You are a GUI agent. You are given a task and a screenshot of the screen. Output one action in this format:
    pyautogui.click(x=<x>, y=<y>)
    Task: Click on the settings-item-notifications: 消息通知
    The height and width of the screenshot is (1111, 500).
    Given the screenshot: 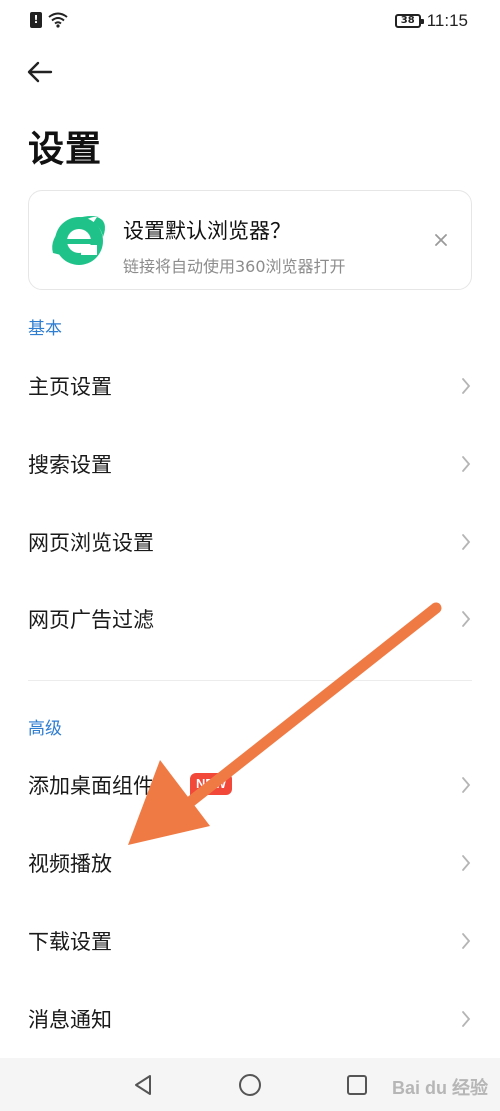 What is the action you would take?
    pyautogui.click(x=250, y=1019)
    